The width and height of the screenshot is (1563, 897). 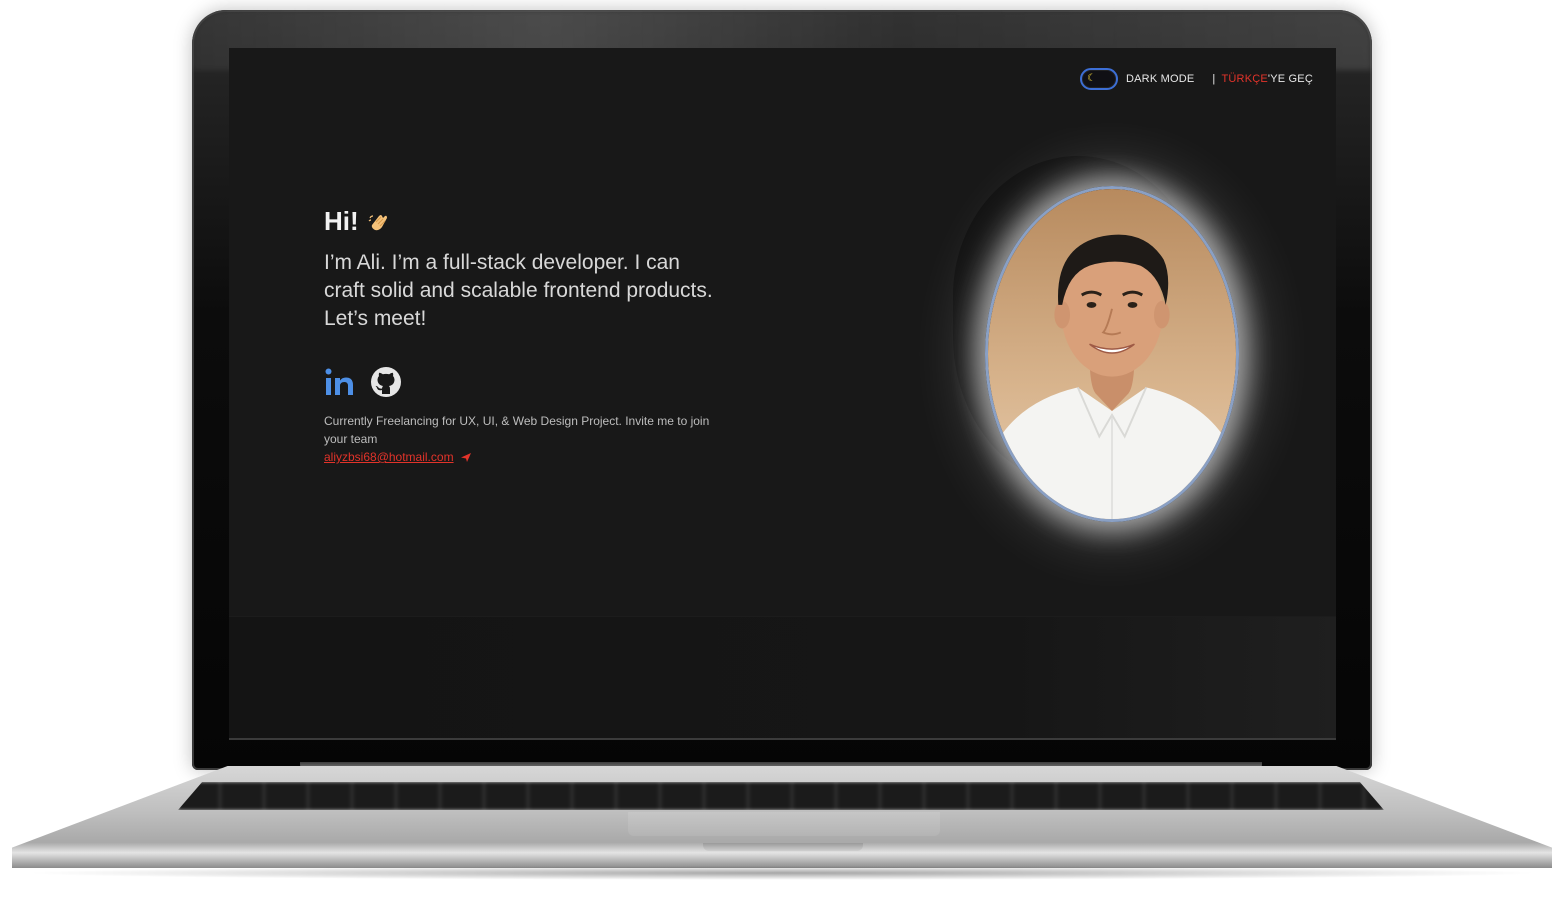 I want to click on github-link, so click(x=386, y=382).